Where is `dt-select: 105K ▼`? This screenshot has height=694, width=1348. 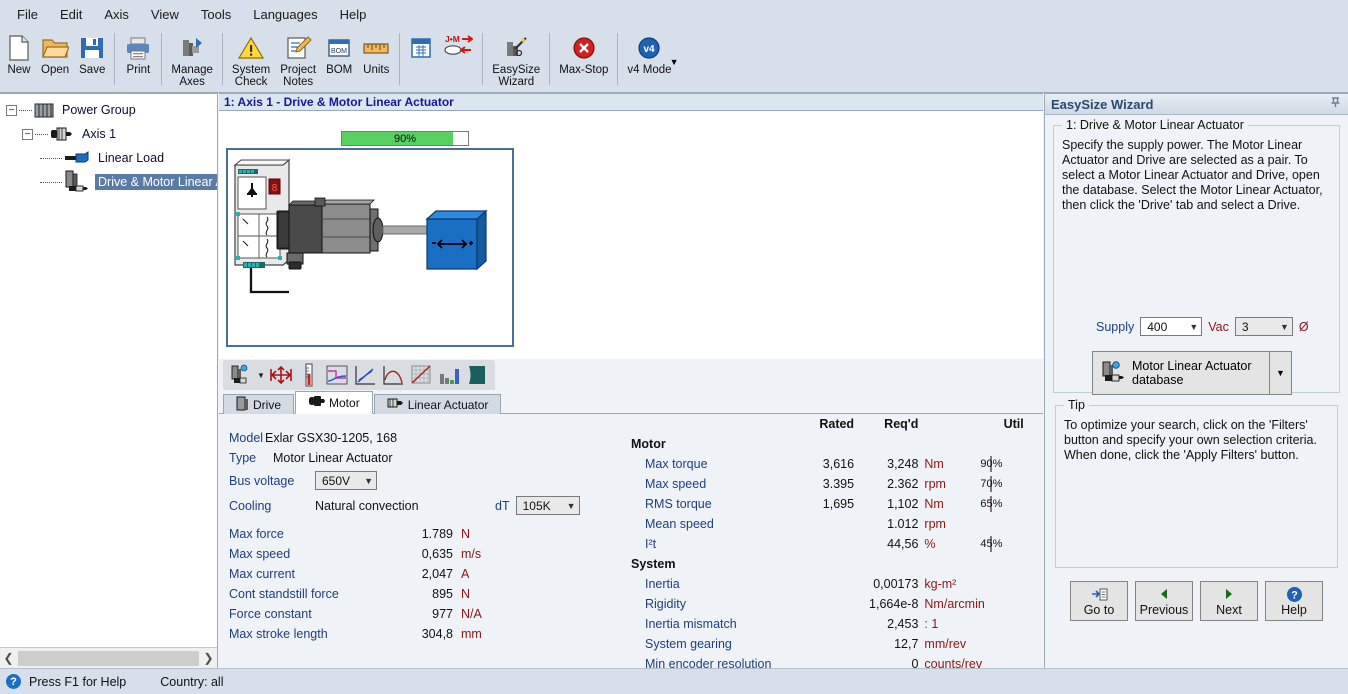 dt-select: 105K ▼ is located at coordinates (547, 505).